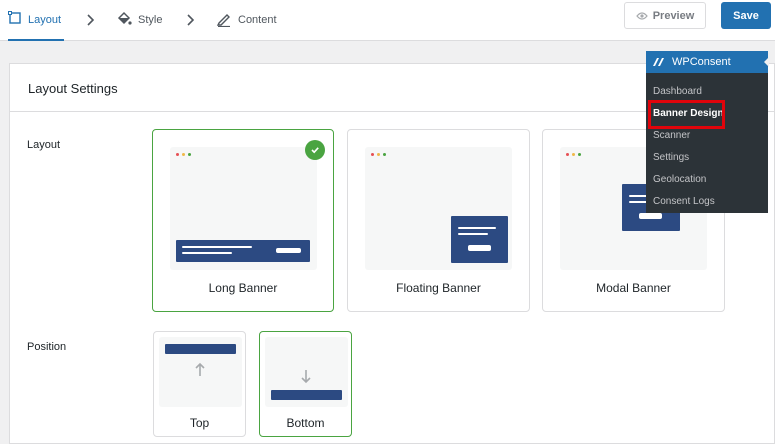  What do you see at coordinates (633, 288) in the screenshot?
I see `layout-option-name: Modal Banner` at bounding box center [633, 288].